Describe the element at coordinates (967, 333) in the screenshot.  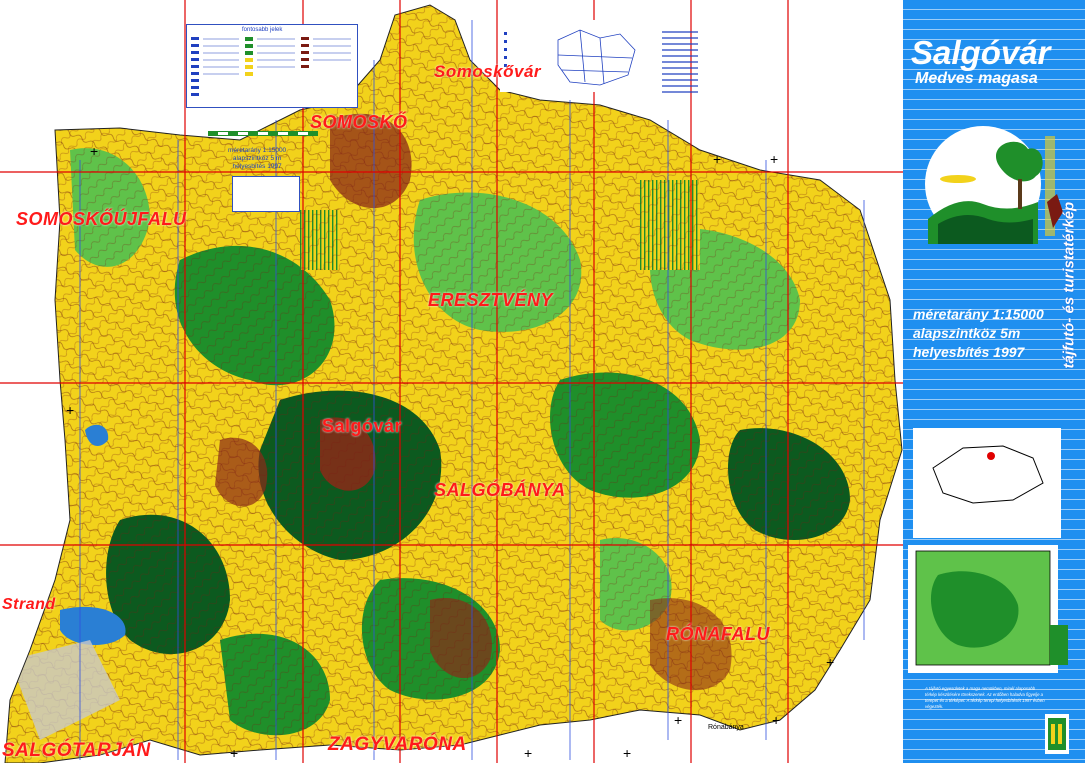
I see `panel-contour: alapszintköz 5m` at that location.